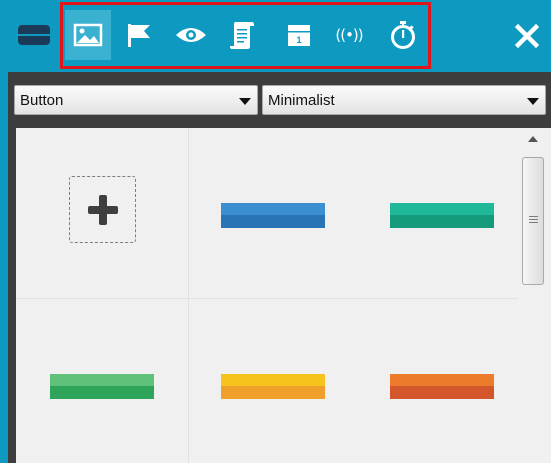 This screenshot has width=551, height=463. What do you see at coordinates (136, 100) in the screenshot?
I see `type-dropdown: Button` at bounding box center [136, 100].